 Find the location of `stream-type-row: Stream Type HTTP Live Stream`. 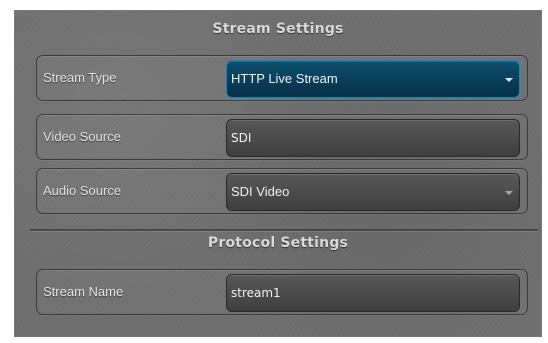

stream-type-row: Stream Type HTTP Live Stream is located at coordinates (282, 78).